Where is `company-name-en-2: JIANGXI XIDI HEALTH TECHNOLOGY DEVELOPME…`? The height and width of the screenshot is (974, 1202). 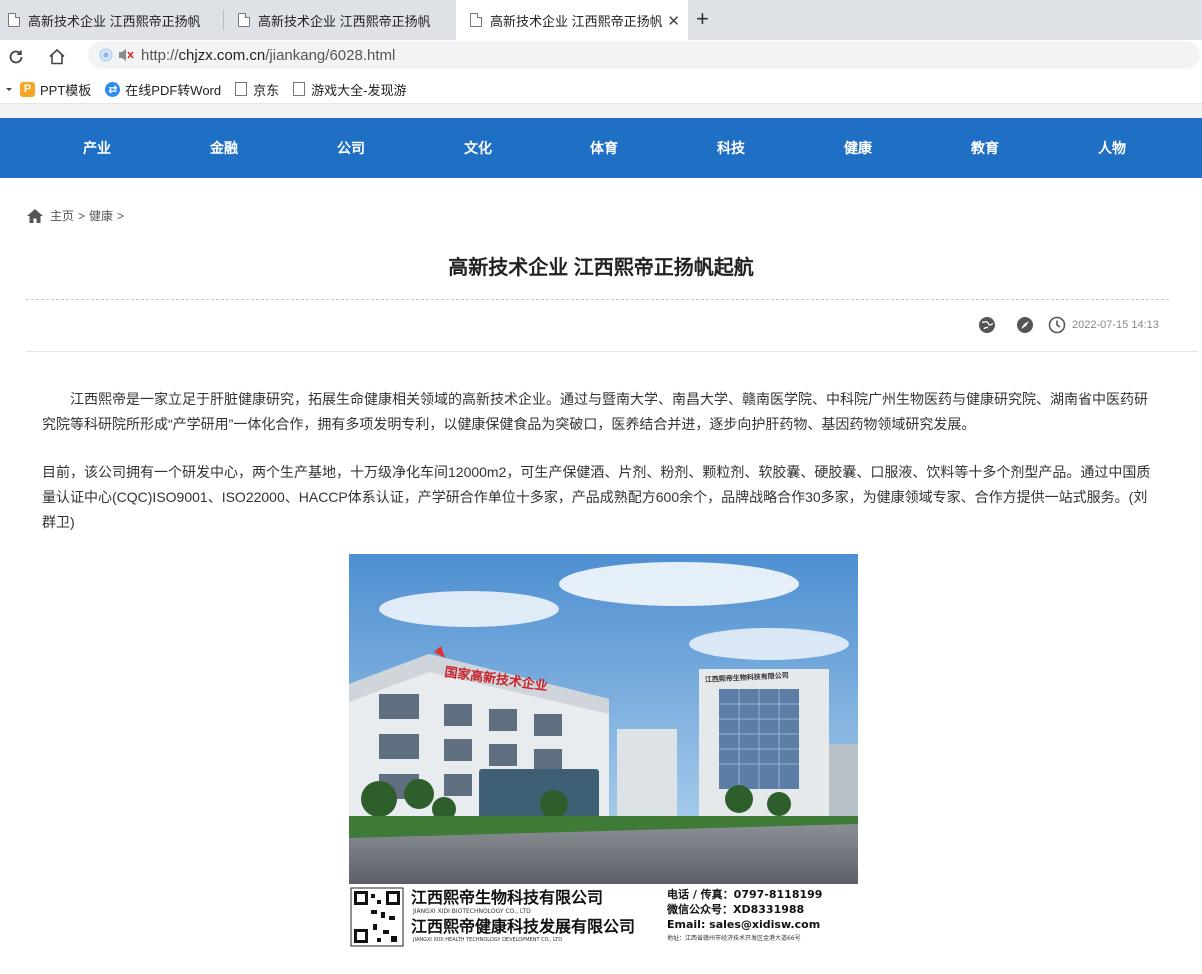
company-name-en-2: JIANGXI XIDI HEALTH TECHNOLOGY DEVELOPME… is located at coordinates (487, 940).